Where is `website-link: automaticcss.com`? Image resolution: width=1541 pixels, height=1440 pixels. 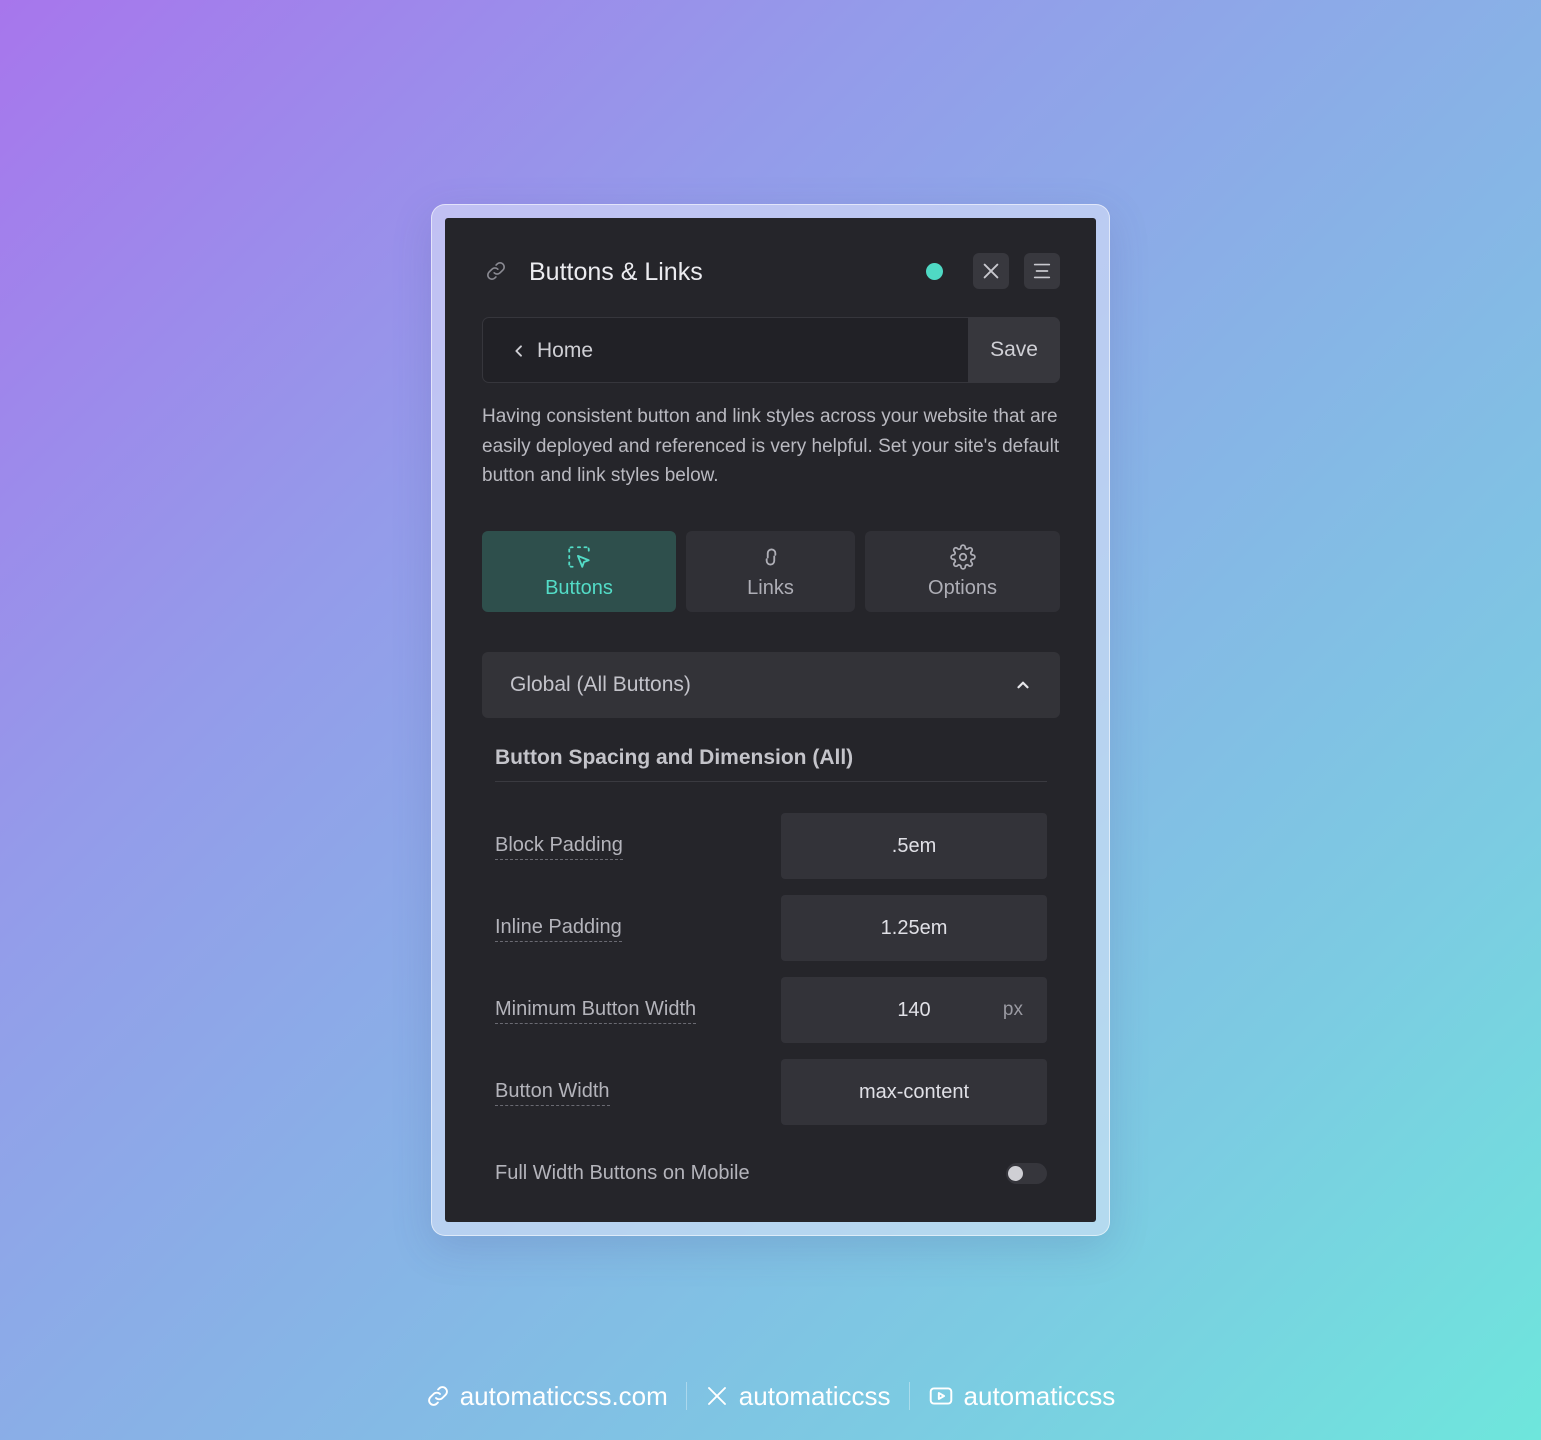 website-link: automaticcss.com is located at coordinates (547, 1396).